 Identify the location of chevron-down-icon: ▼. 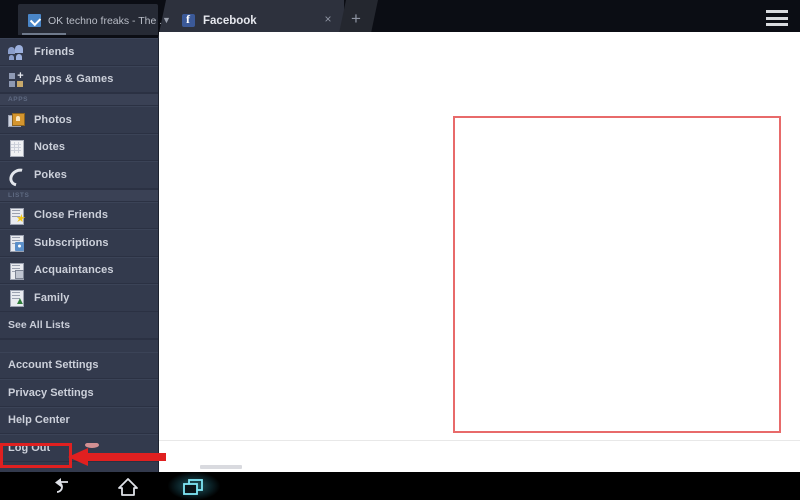
(168, 20).